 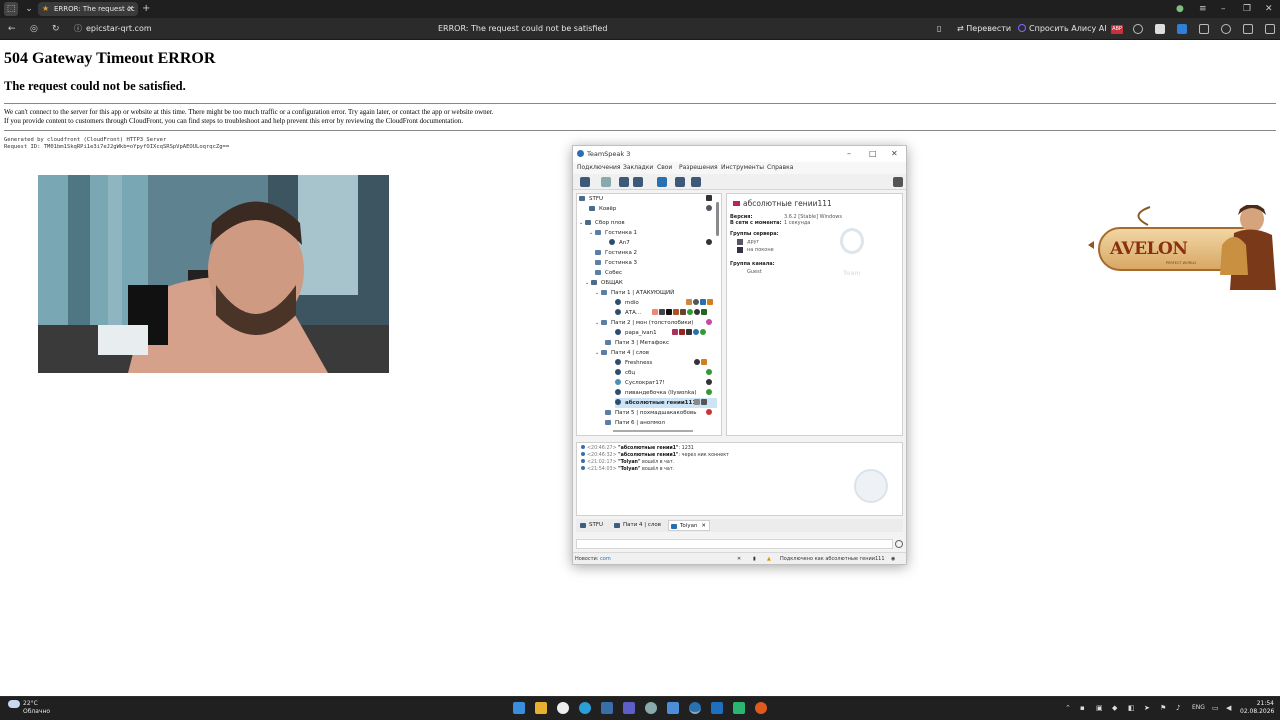 What do you see at coordinates (634, 293) in the screenshot?
I see `tree-channel: ⌄ Пати 1 | АТАКУЮЩИЙ` at bounding box center [634, 293].